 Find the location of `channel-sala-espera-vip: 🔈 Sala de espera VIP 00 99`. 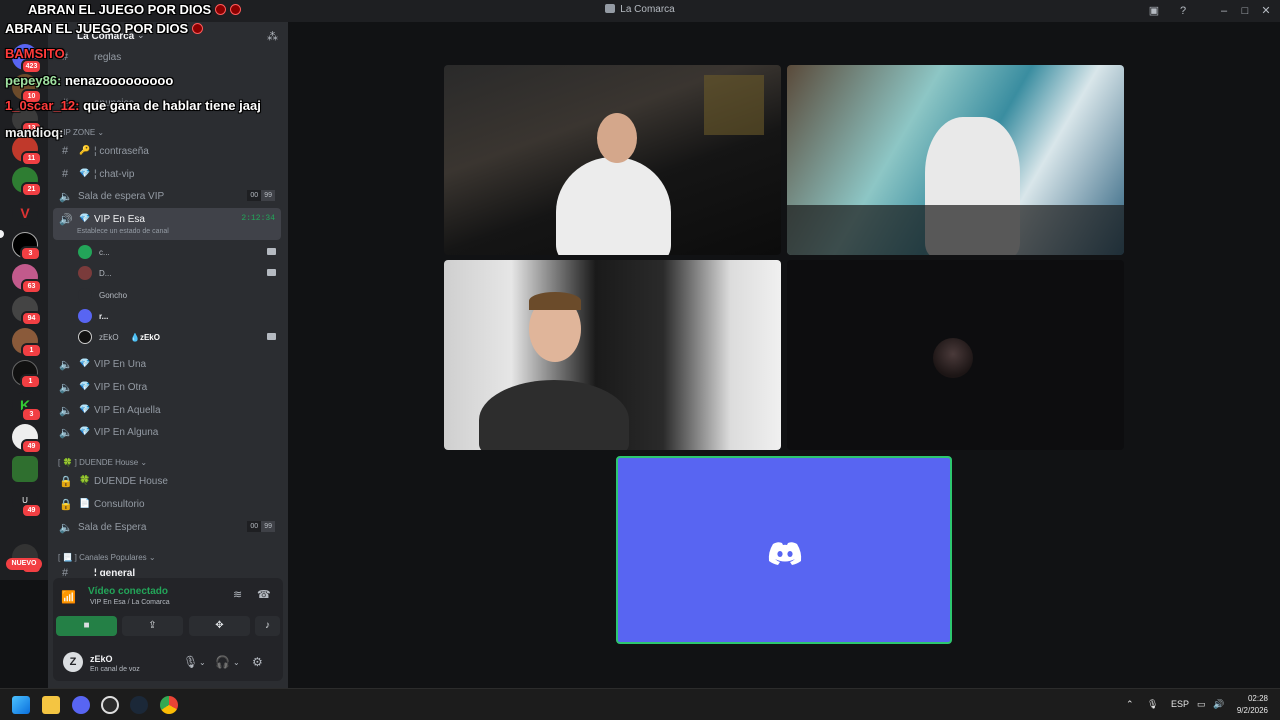

channel-sala-espera-vip: 🔈 Sala de espera VIP 00 99 is located at coordinates (167, 196).